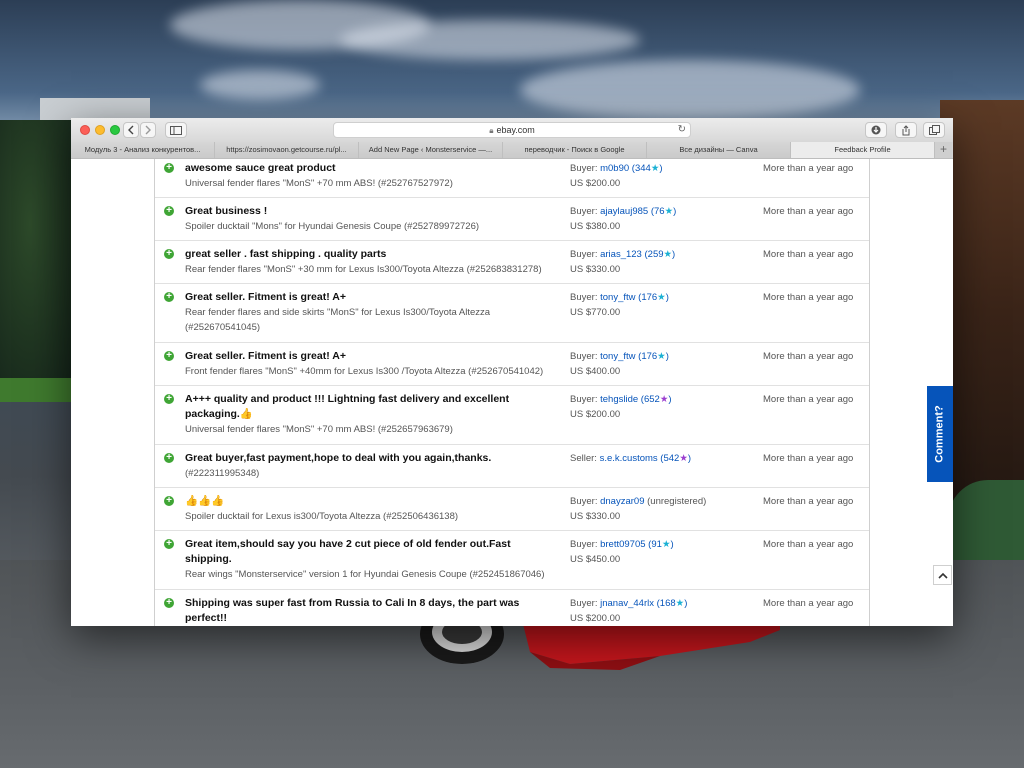  Describe the element at coordinates (621, 254) in the screenshot. I see `feedback-username-link: arias_123` at that location.